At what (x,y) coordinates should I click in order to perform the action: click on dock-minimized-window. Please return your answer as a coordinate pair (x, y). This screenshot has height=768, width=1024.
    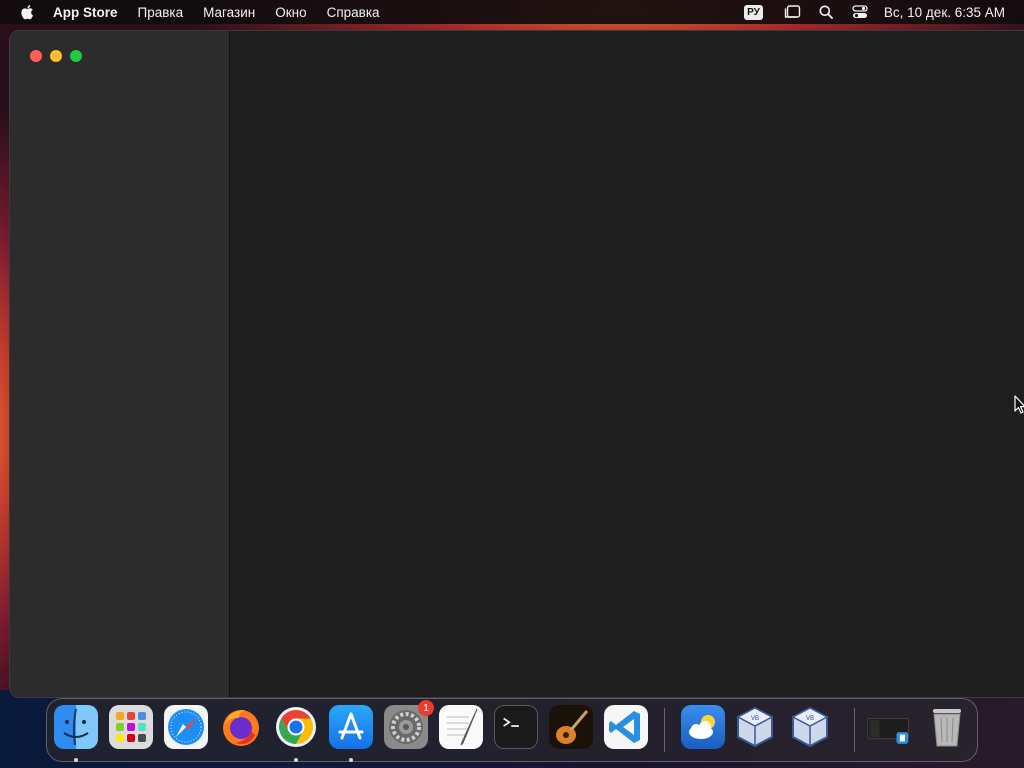
    Looking at the image, I should click on (888, 727).